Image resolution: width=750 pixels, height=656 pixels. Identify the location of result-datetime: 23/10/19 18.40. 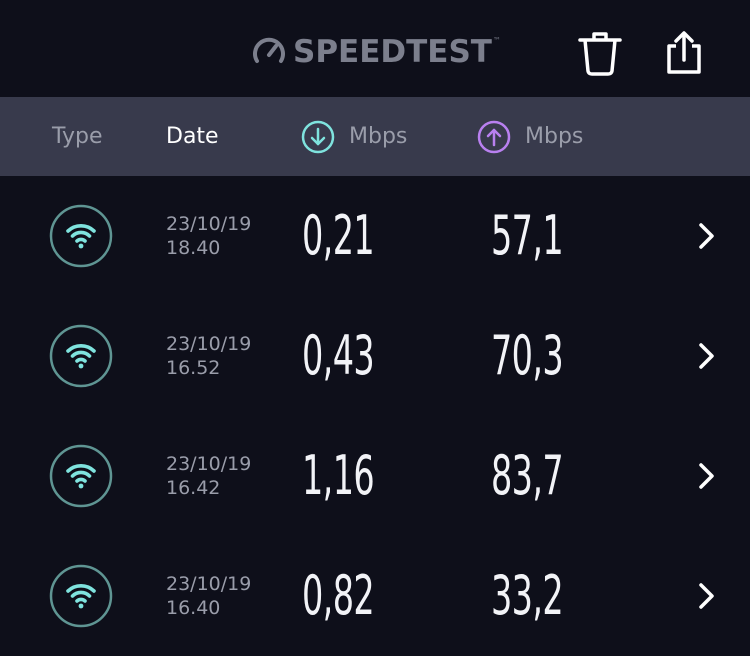
(208, 236).